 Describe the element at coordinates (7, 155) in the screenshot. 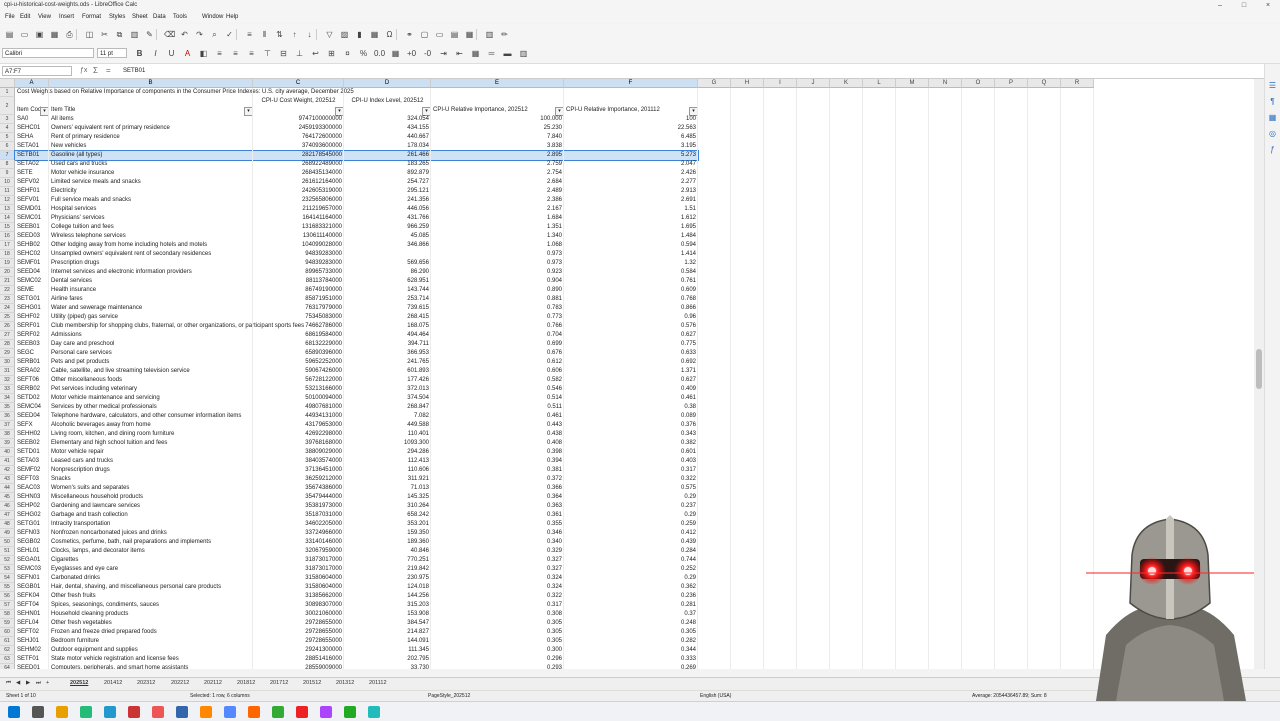

I see `row-header: 7` at that location.